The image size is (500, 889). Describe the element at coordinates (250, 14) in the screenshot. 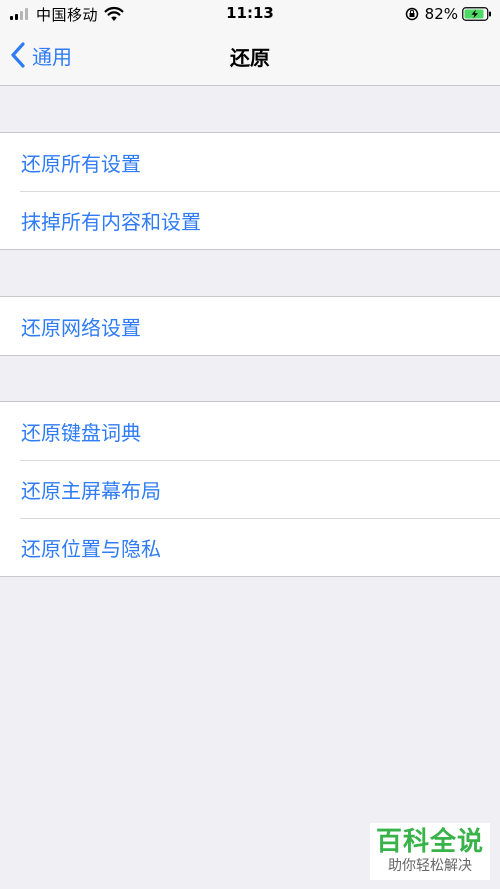

I see `status-bar: 中国移动 11:13 82%` at that location.